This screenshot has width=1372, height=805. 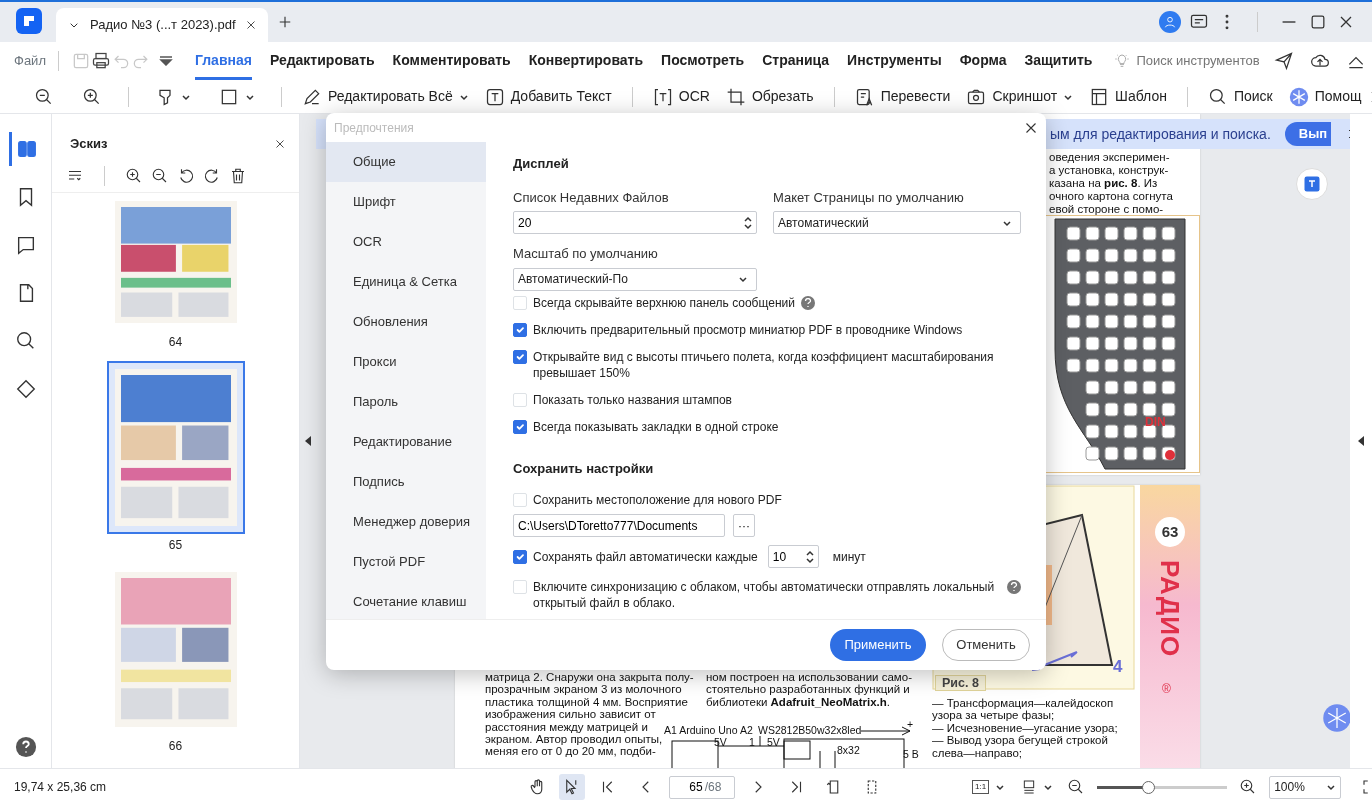 I want to click on text-line: меняя его от 0 до 20 мм, подби-, so click(x=570, y=751).